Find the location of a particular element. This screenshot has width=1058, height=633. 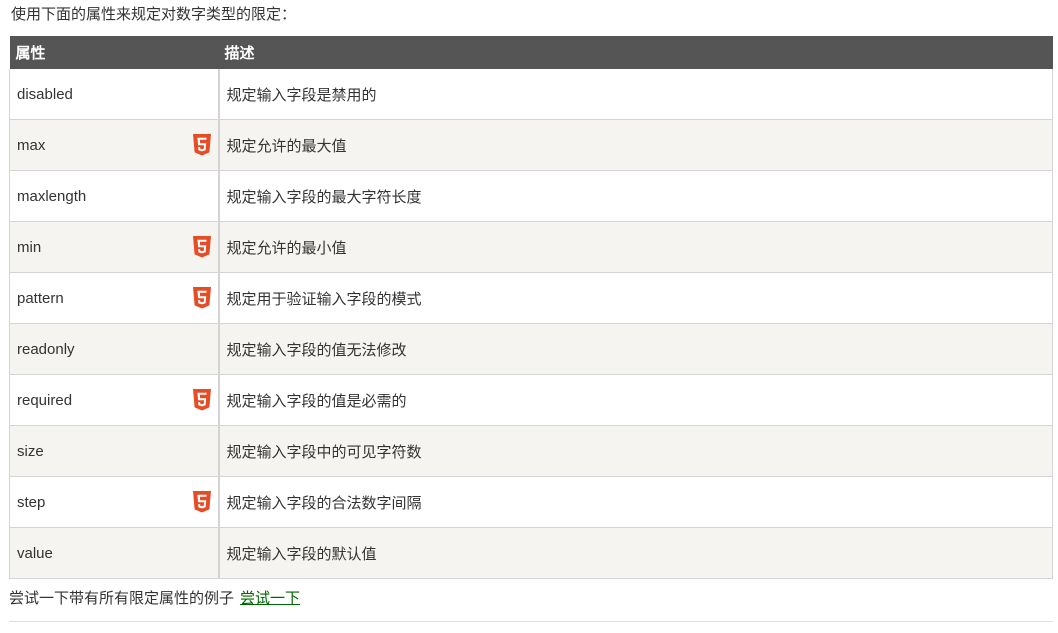

table-row: pattern 规定用于验证输入字段的模式 is located at coordinates (531, 298).